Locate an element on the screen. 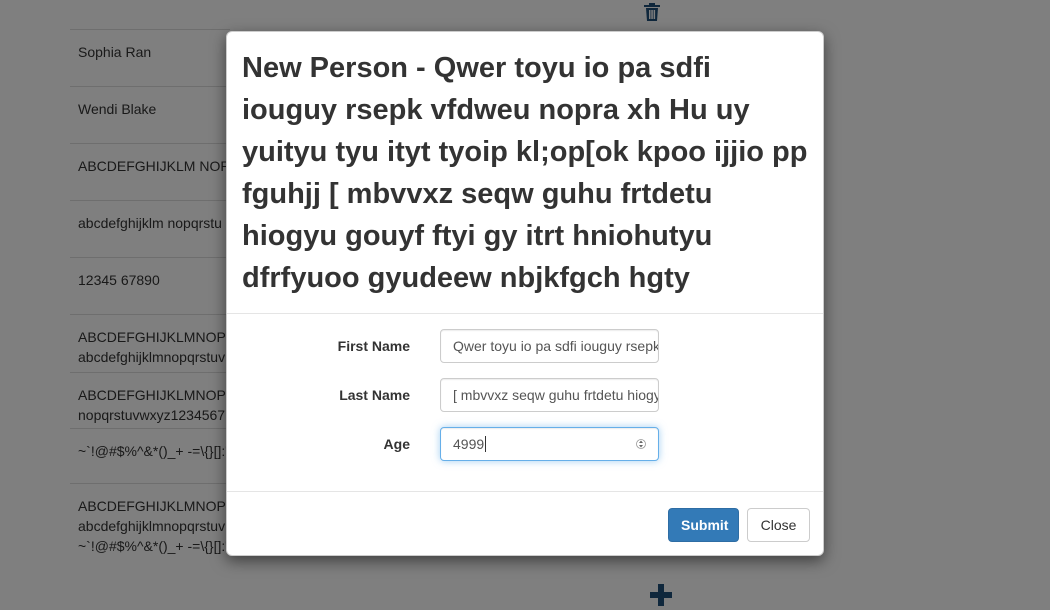 The image size is (1050, 610). spinner-icon is located at coordinates (641, 444).